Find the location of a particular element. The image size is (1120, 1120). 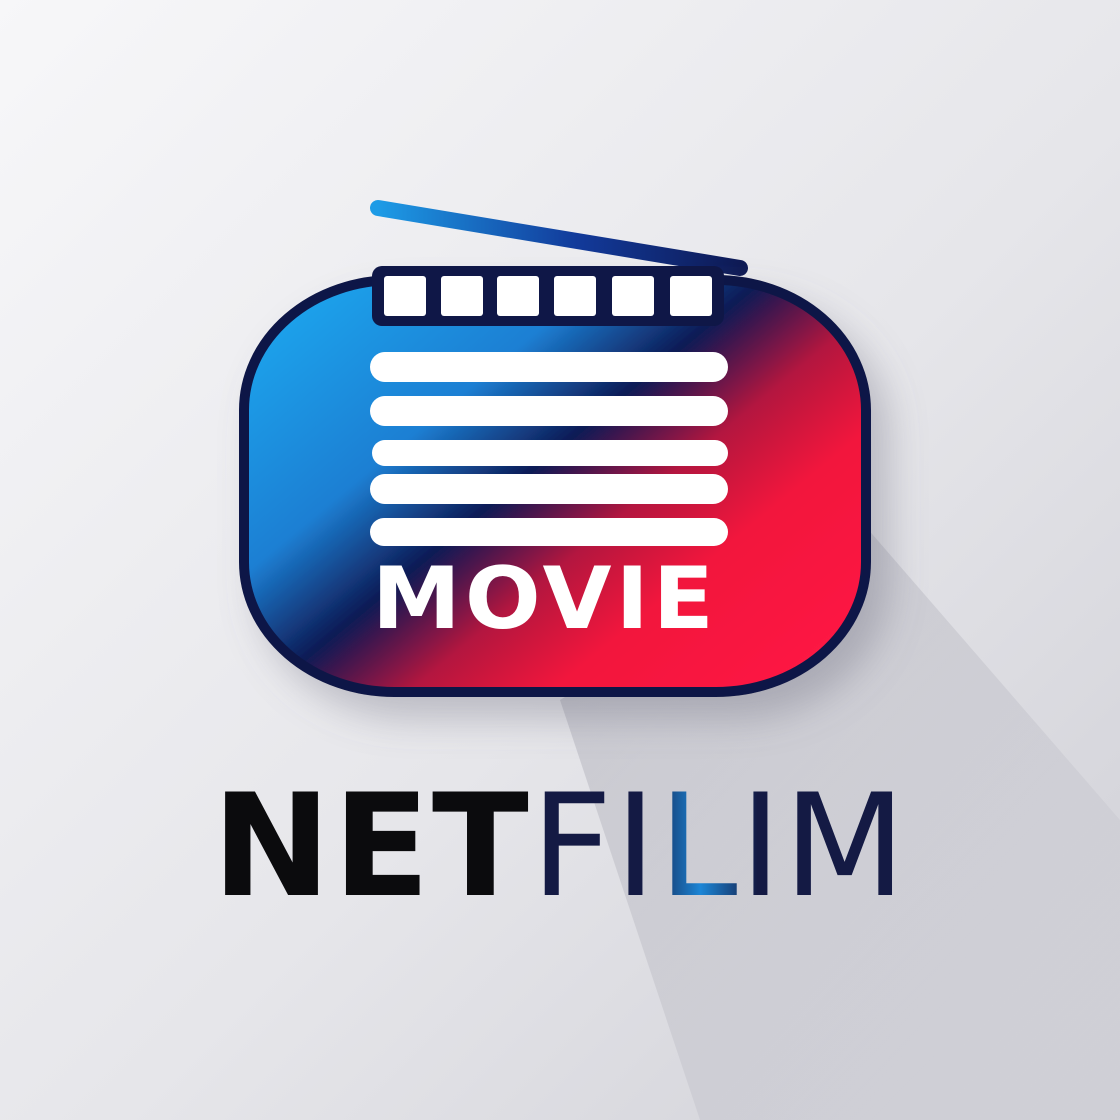

wordmark-bold: NET is located at coordinates (371, 846).